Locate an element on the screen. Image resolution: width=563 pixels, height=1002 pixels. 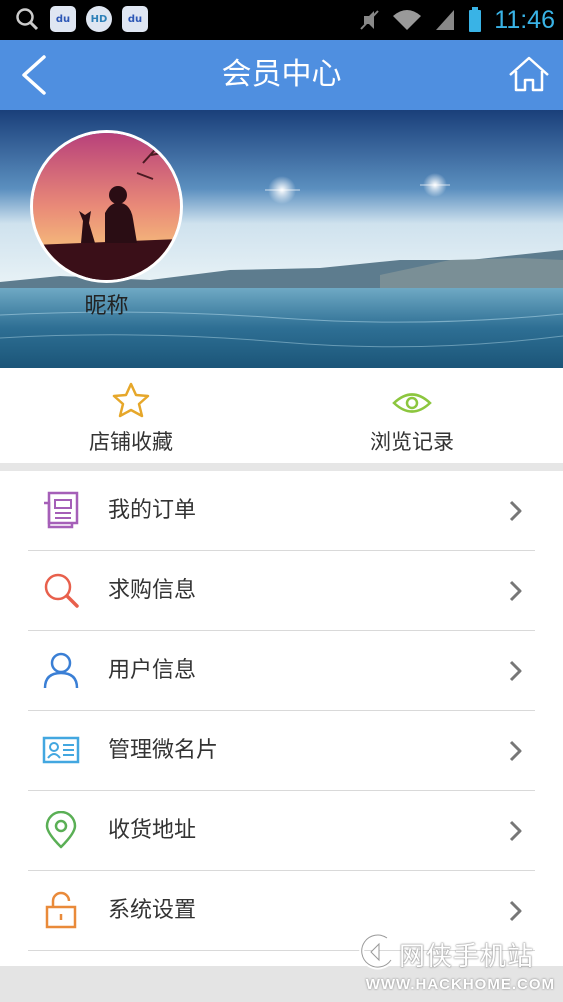
star-icon is located at coordinates (131, 400).